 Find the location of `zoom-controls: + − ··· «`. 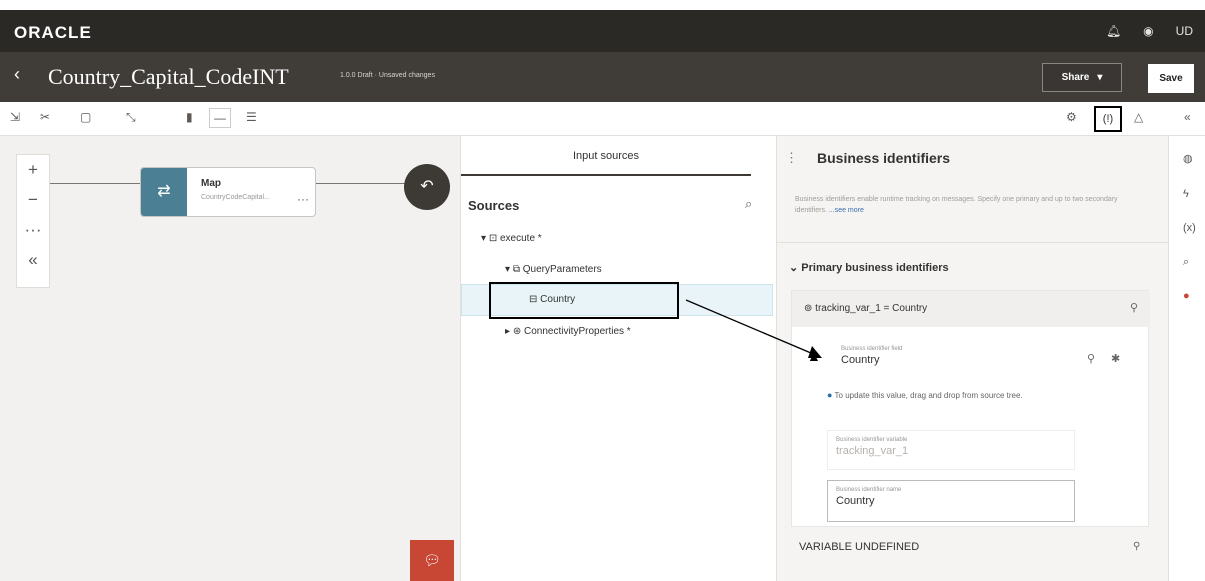

zoom-controls: + − ··· « is located at coordinates (33, 221).